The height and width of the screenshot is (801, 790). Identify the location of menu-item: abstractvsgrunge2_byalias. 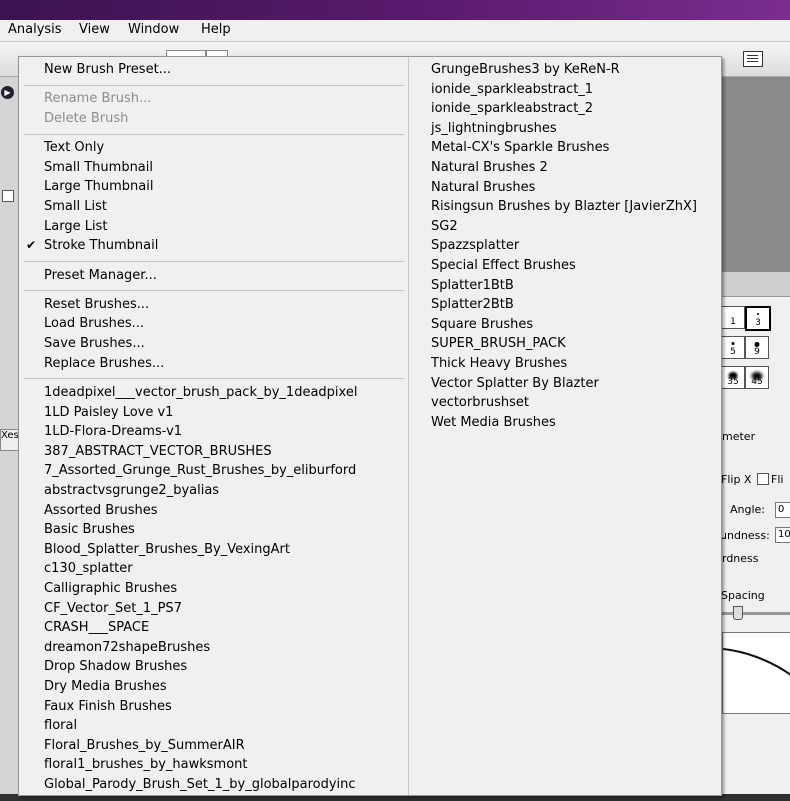
(131, 491).